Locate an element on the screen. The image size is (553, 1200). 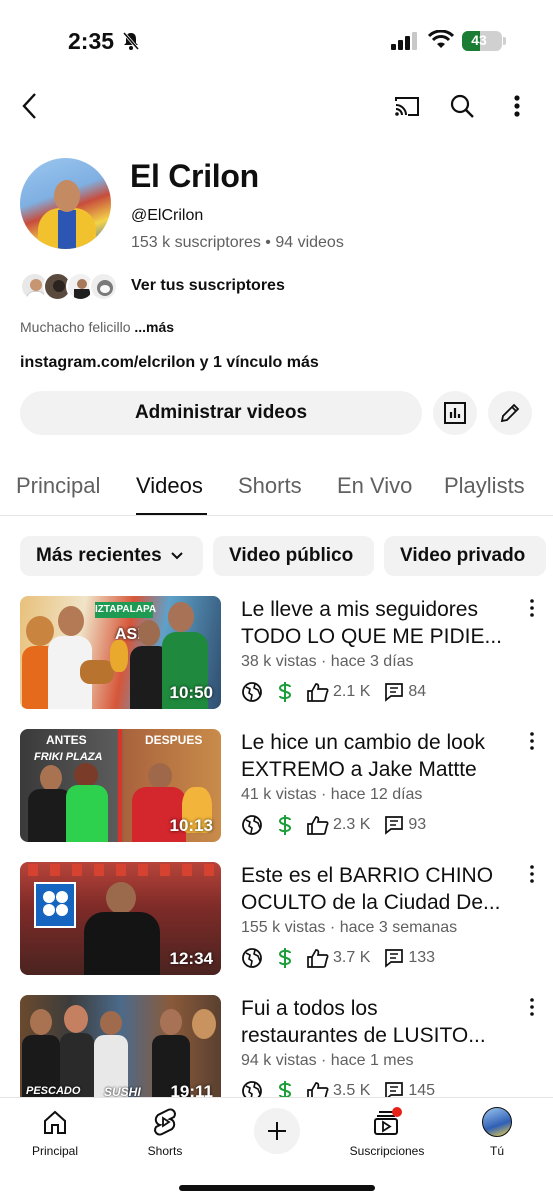
channel-handle: @ElCrilon is located at coordinates (167, 215).